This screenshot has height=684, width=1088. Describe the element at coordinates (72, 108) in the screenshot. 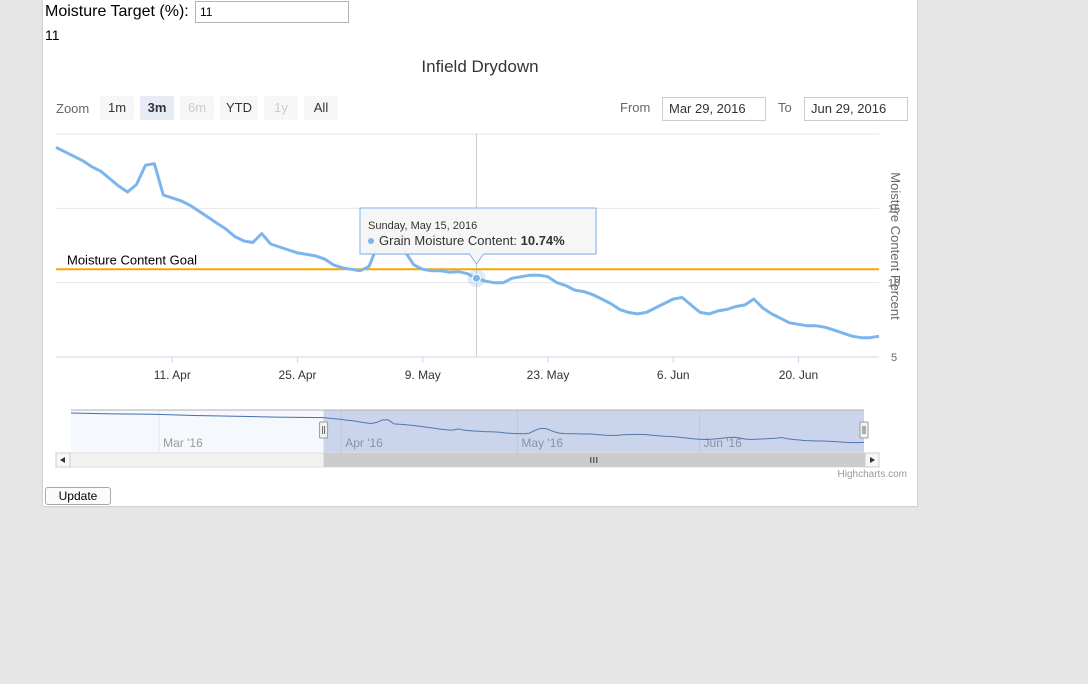

I see `zoom-label: Zoom` at that location.